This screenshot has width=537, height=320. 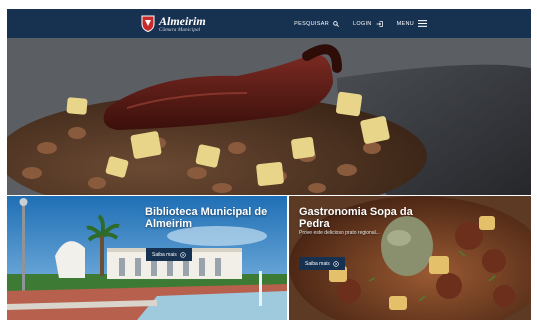 What do you see at coordinates (314, 224) in the screenshot?
I see `card-title-line-2: Pedra` at bounding box center [314, 224].